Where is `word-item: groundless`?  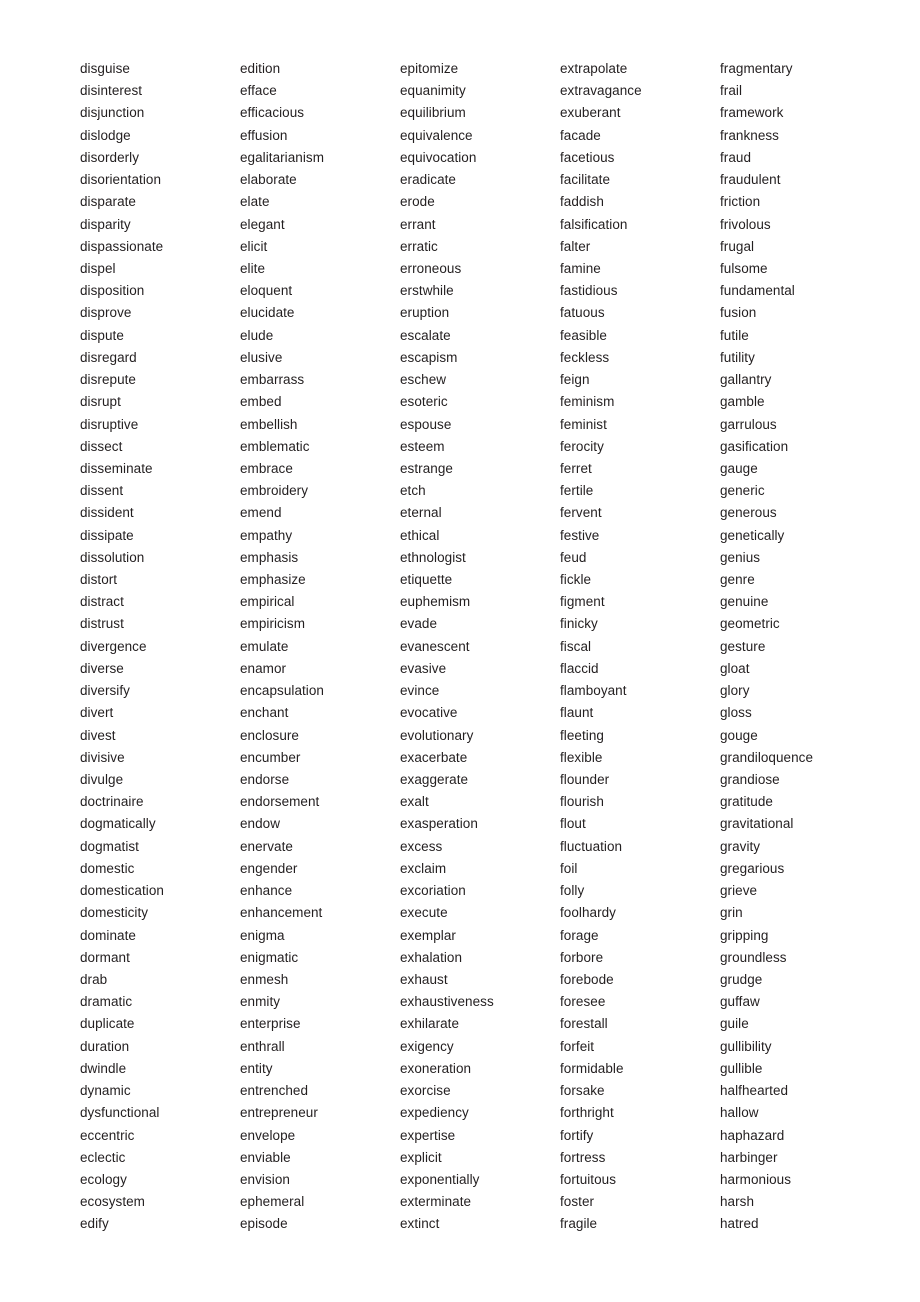
word-item: groundless is located at coordinates (753, 957).